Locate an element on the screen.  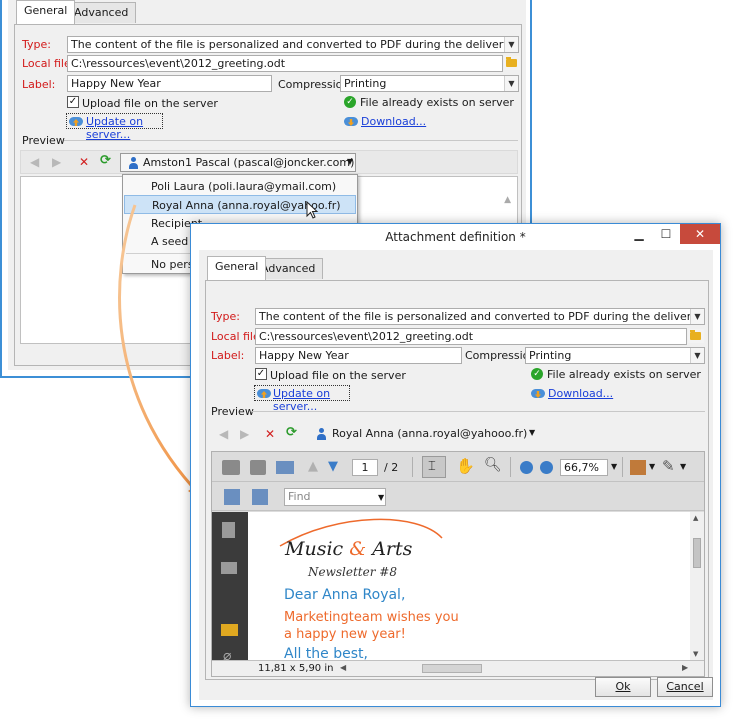
save-icon is located at coordinates (258, 467).